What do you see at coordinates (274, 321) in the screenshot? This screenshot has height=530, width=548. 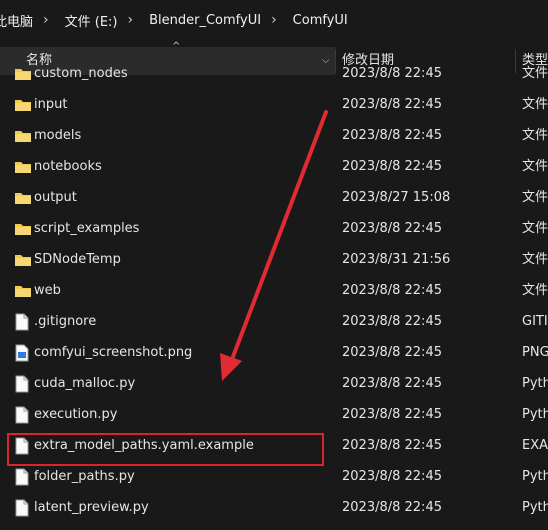 I see `file-row: .gitignore 2023/8/8 22:45 GITIGNORE` at bounding box center [274, 321].